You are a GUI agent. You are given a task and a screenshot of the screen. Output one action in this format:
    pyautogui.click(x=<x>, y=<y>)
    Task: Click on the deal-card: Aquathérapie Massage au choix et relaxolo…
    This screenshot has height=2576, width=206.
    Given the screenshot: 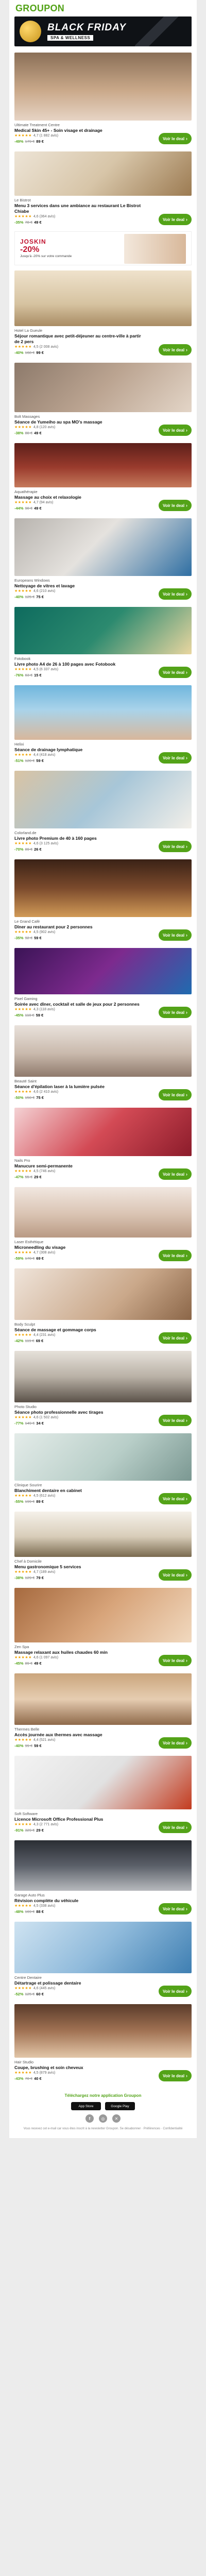 What is the action you would take?
    pyautogui.click(x=103, y=478)
    